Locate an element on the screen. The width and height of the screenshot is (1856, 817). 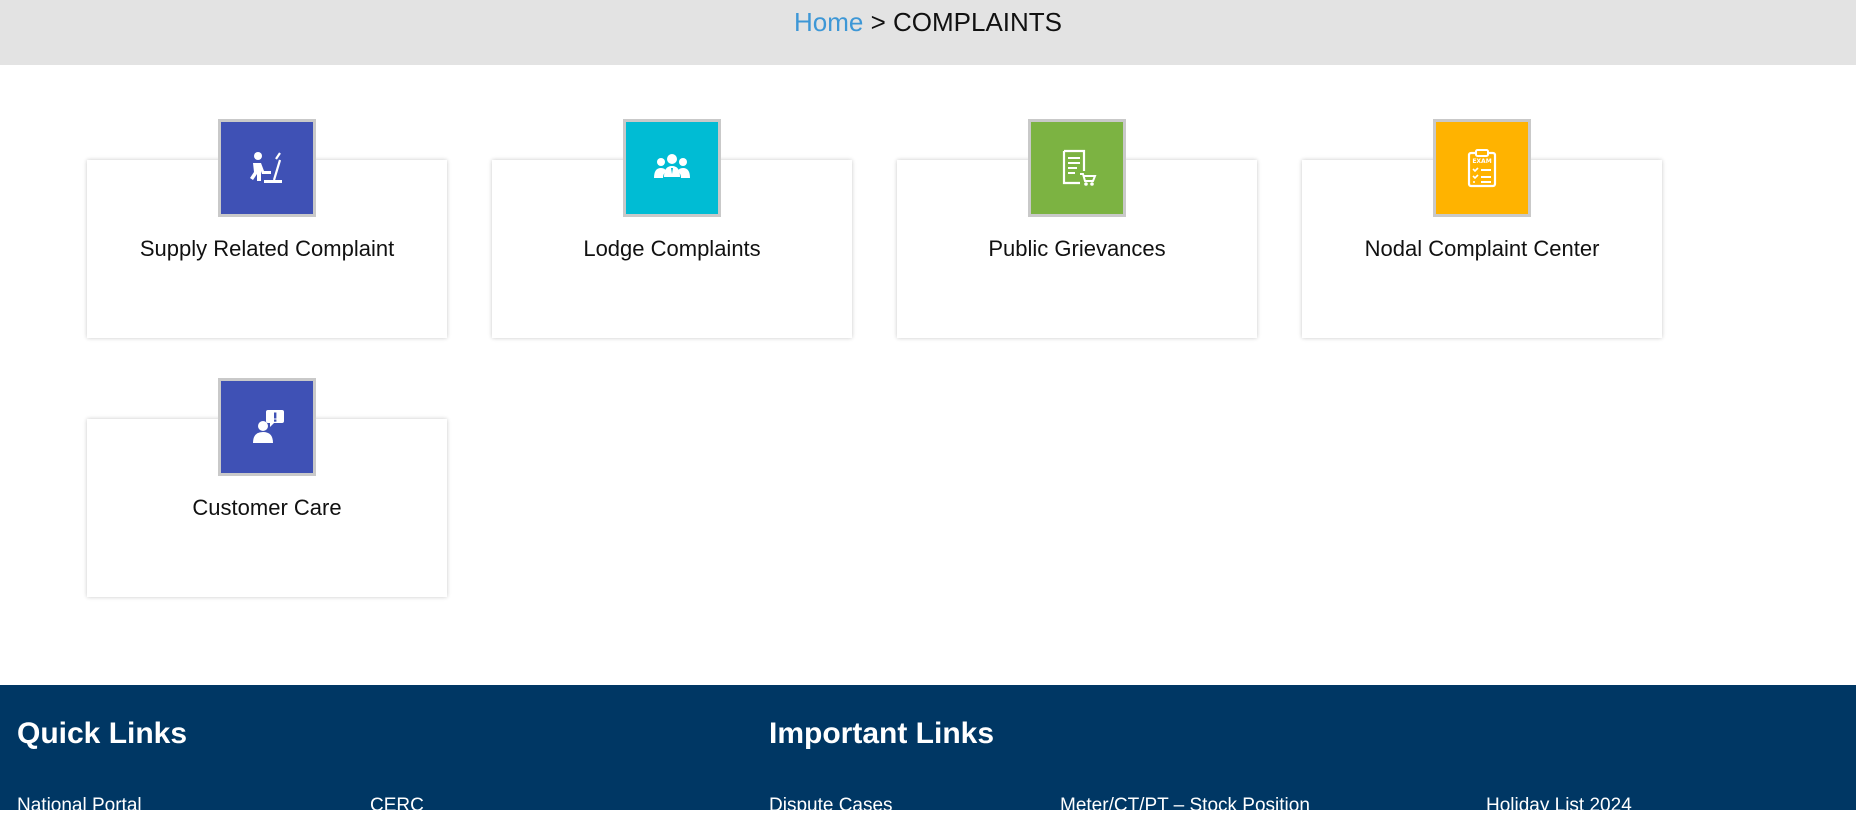
footer-link-cerc: CERC is located at coordinates (397, 806).